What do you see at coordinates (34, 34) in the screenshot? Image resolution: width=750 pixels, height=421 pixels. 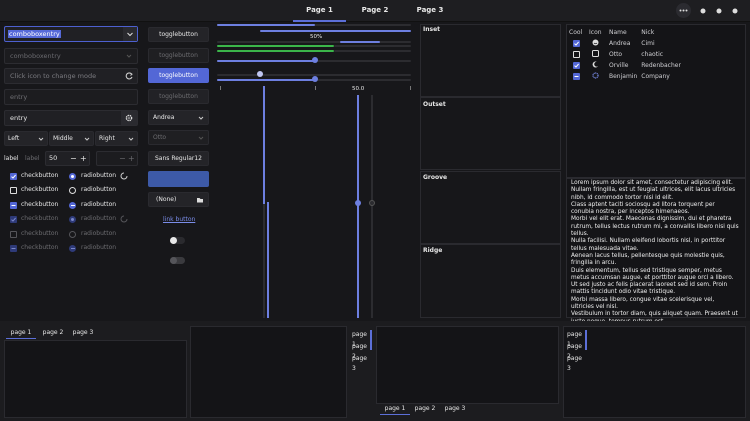 I see `combobox-entry-text: comboboxentry` at bounding box center [34, 34].